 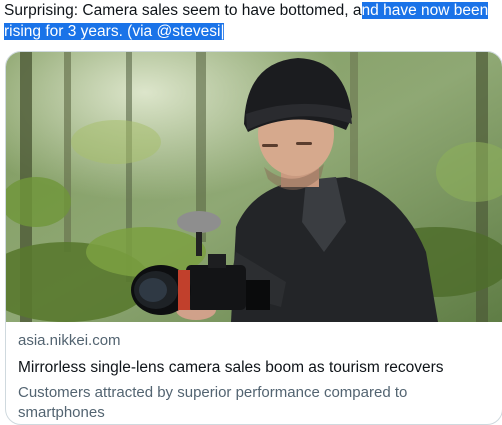 What do you see at coordinates (254, 341) in the screenshot?
I see `card-domain: asia.nikkei.com` at bounding box center [254, 341].